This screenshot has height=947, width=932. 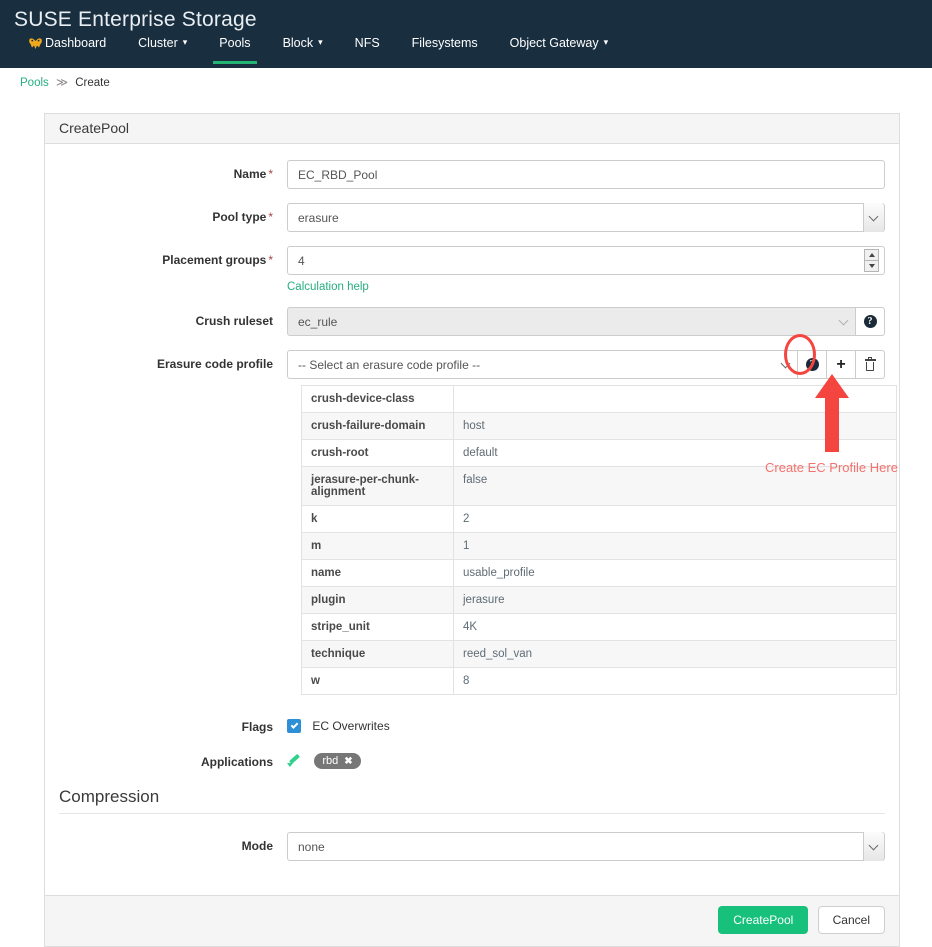 I want to click on crush-ruleset-help-button: ?, so click(x=870, y=321).